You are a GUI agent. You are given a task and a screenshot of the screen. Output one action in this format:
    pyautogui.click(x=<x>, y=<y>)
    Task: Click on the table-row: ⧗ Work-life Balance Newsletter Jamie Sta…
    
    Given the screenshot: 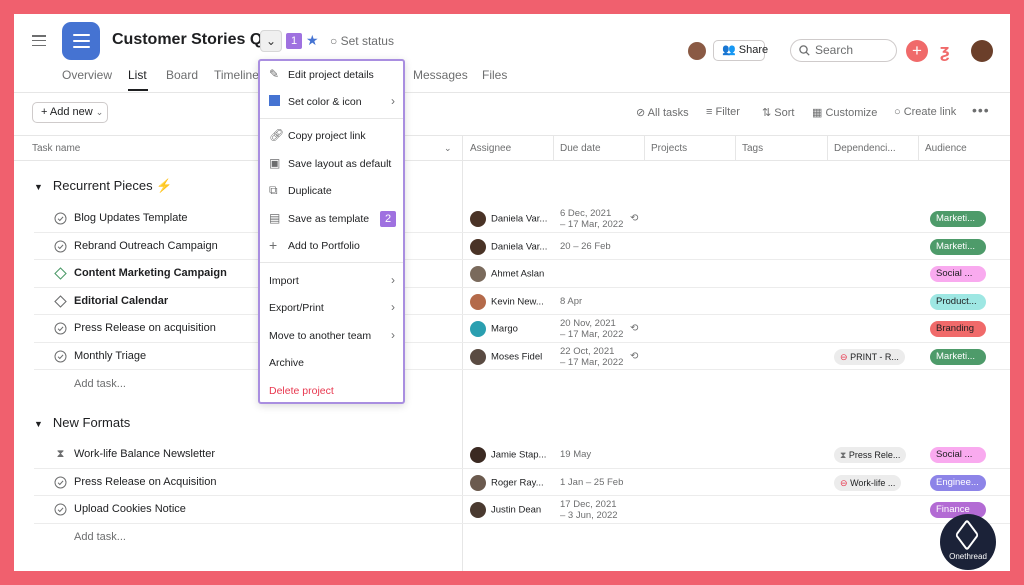 What is the action you would take?
    pyautogui.click(x=522, y=455)
    